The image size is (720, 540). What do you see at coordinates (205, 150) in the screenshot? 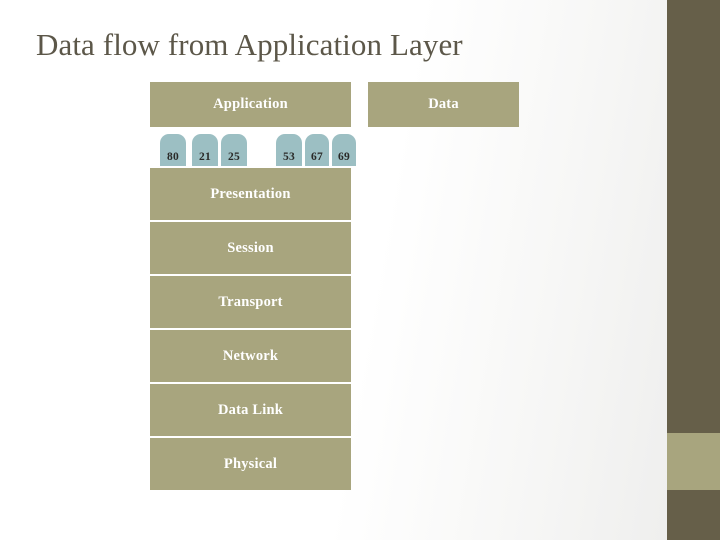
I see `port-chip-21: 21` at bounding box center [205, 150].